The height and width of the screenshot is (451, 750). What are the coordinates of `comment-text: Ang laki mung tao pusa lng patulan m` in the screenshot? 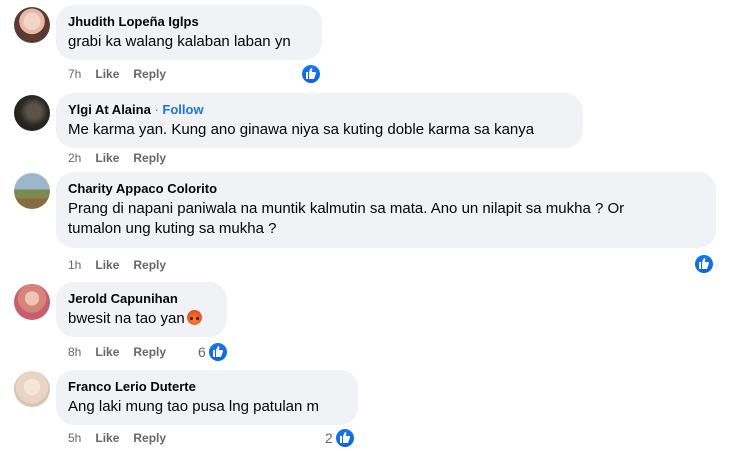 It's located at (193, 406).